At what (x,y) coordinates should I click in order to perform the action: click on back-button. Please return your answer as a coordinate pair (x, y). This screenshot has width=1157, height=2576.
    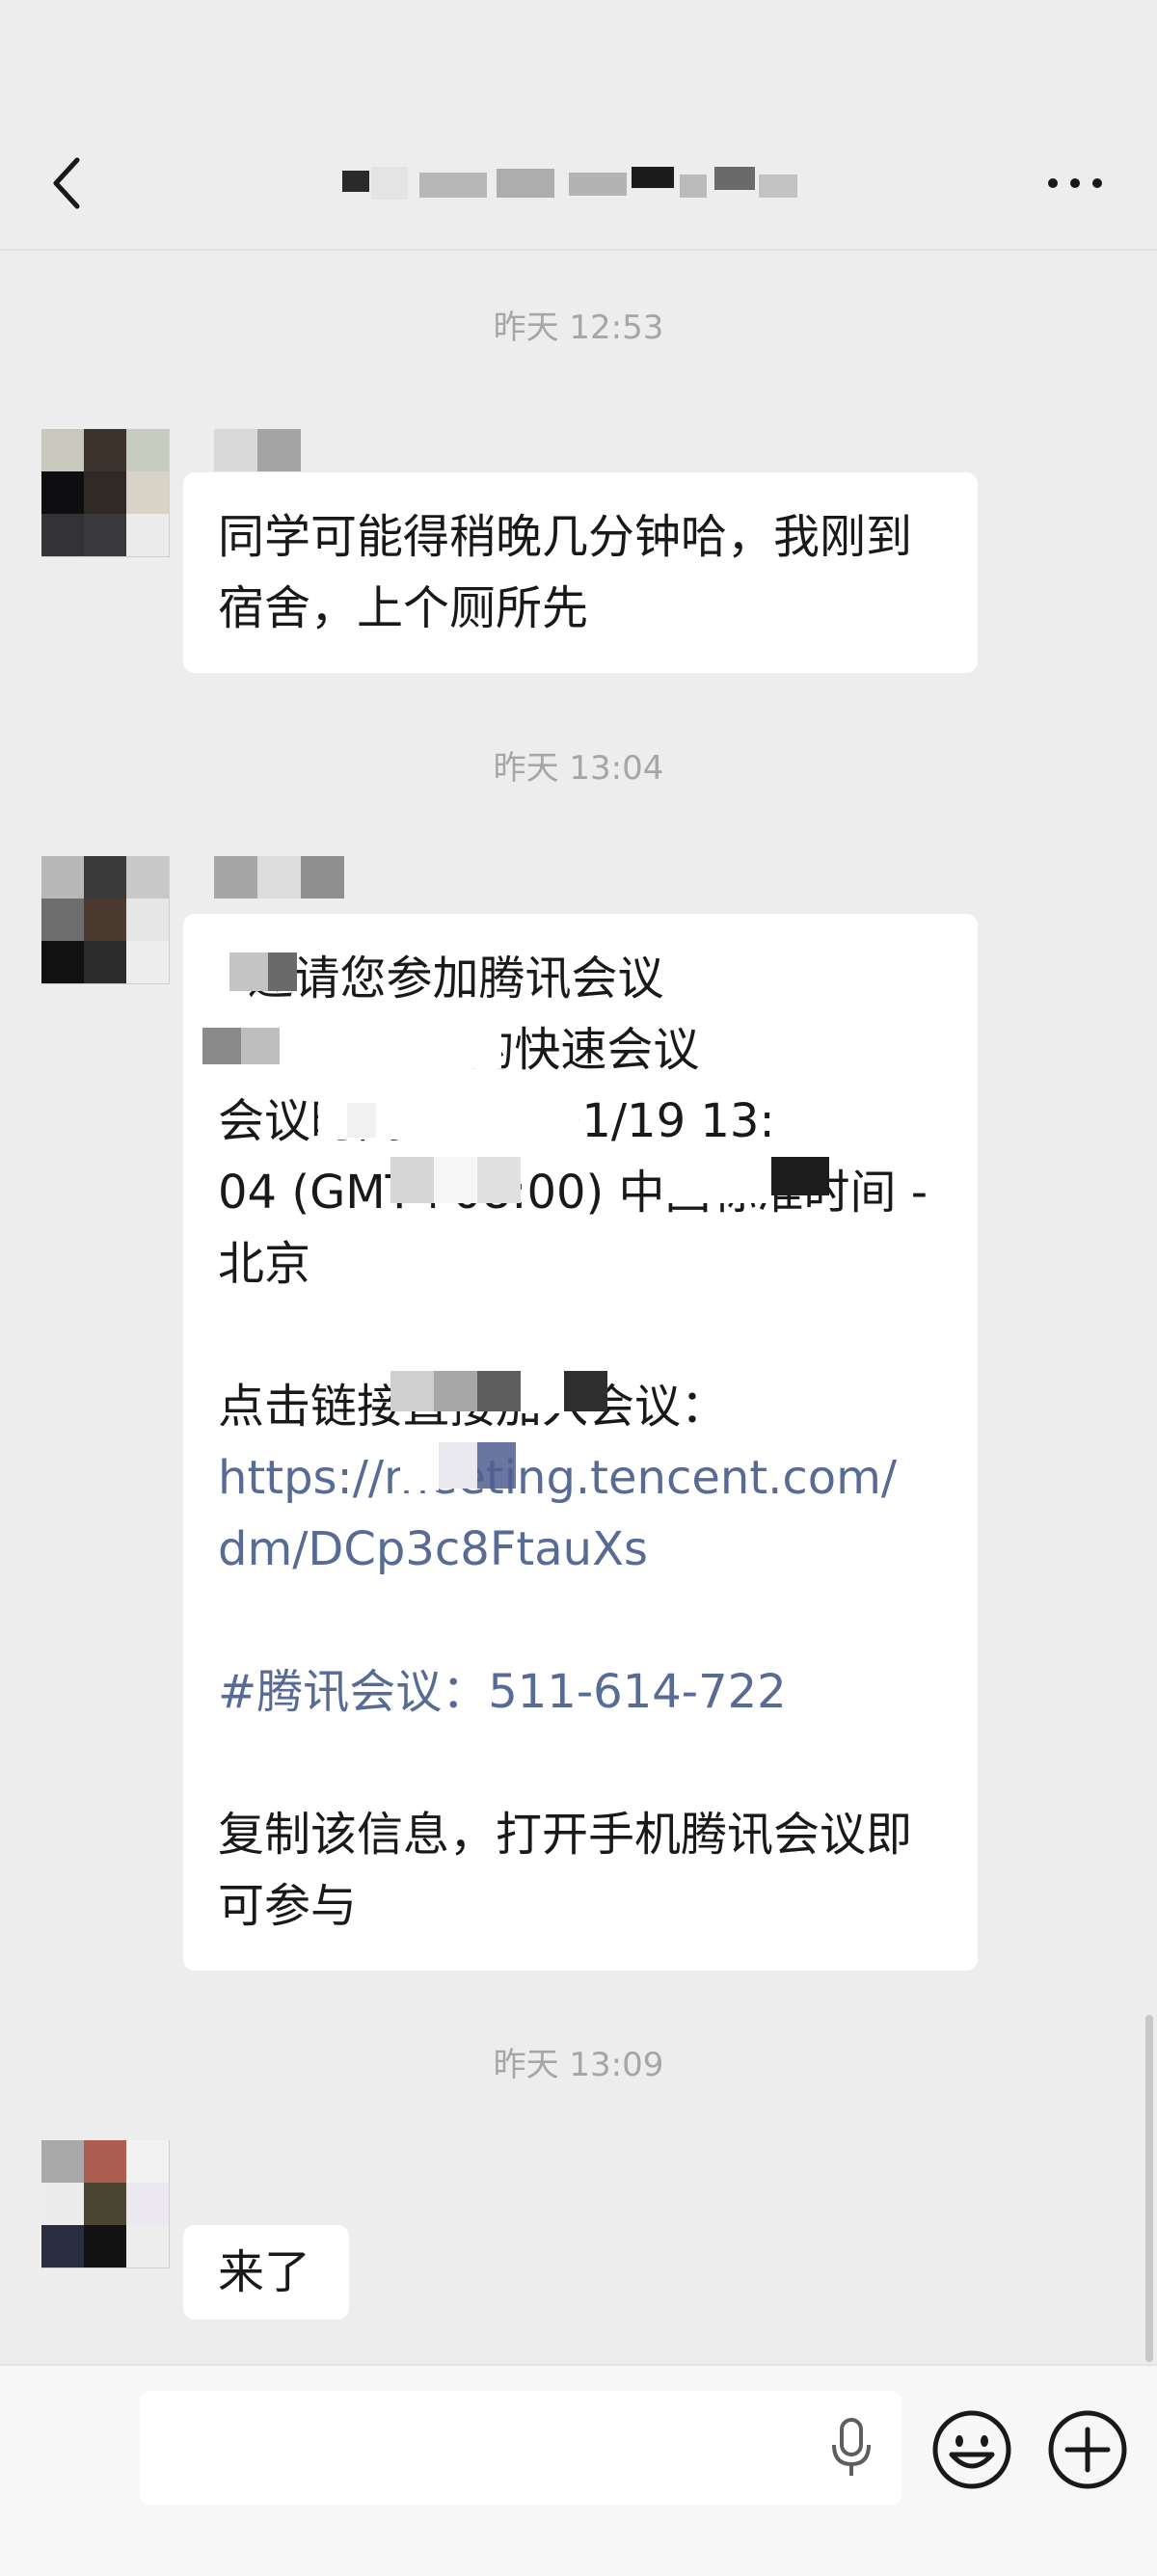
    Looking at the image, I should click on (67, 184).